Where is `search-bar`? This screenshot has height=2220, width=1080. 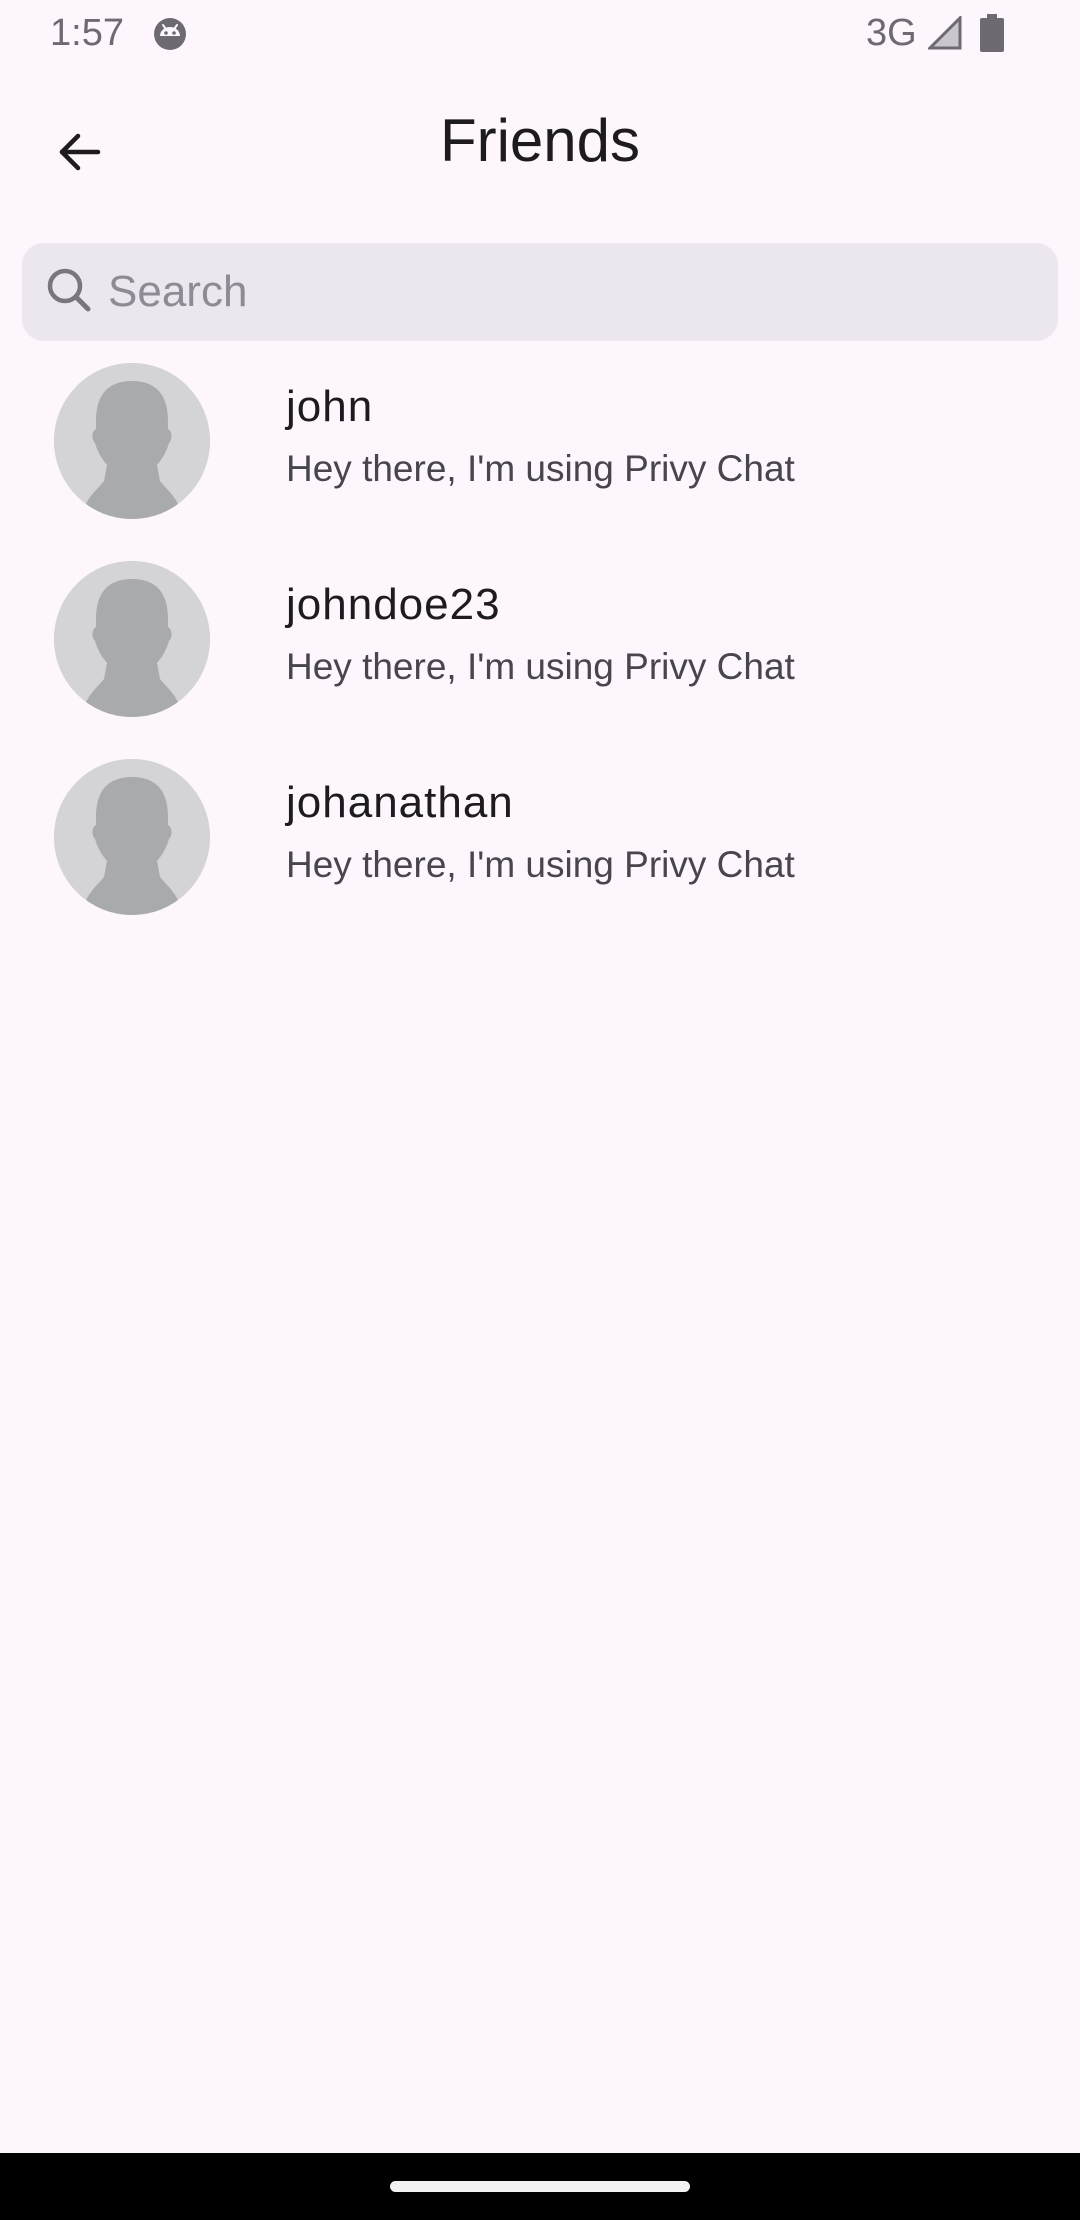
search-bar is located at coordinates (540, 292).